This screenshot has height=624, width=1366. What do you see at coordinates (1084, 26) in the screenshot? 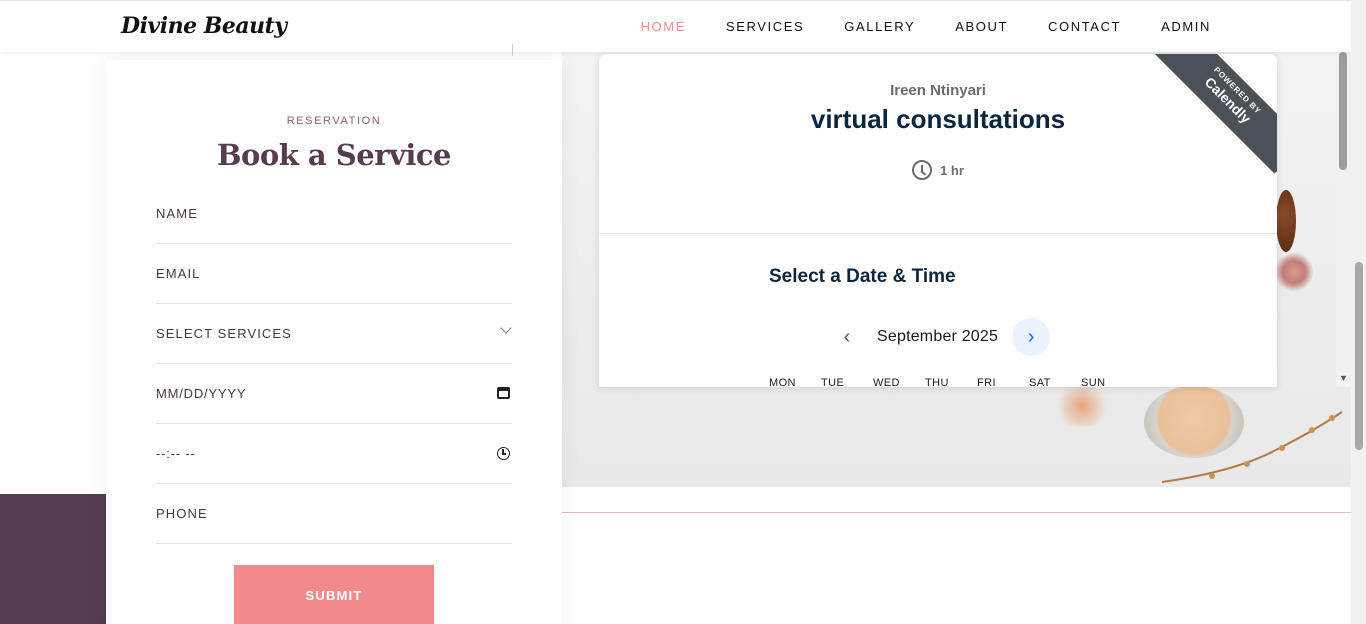
I see `nav-contact: CONTACT` at bounding box center [1084, 26].